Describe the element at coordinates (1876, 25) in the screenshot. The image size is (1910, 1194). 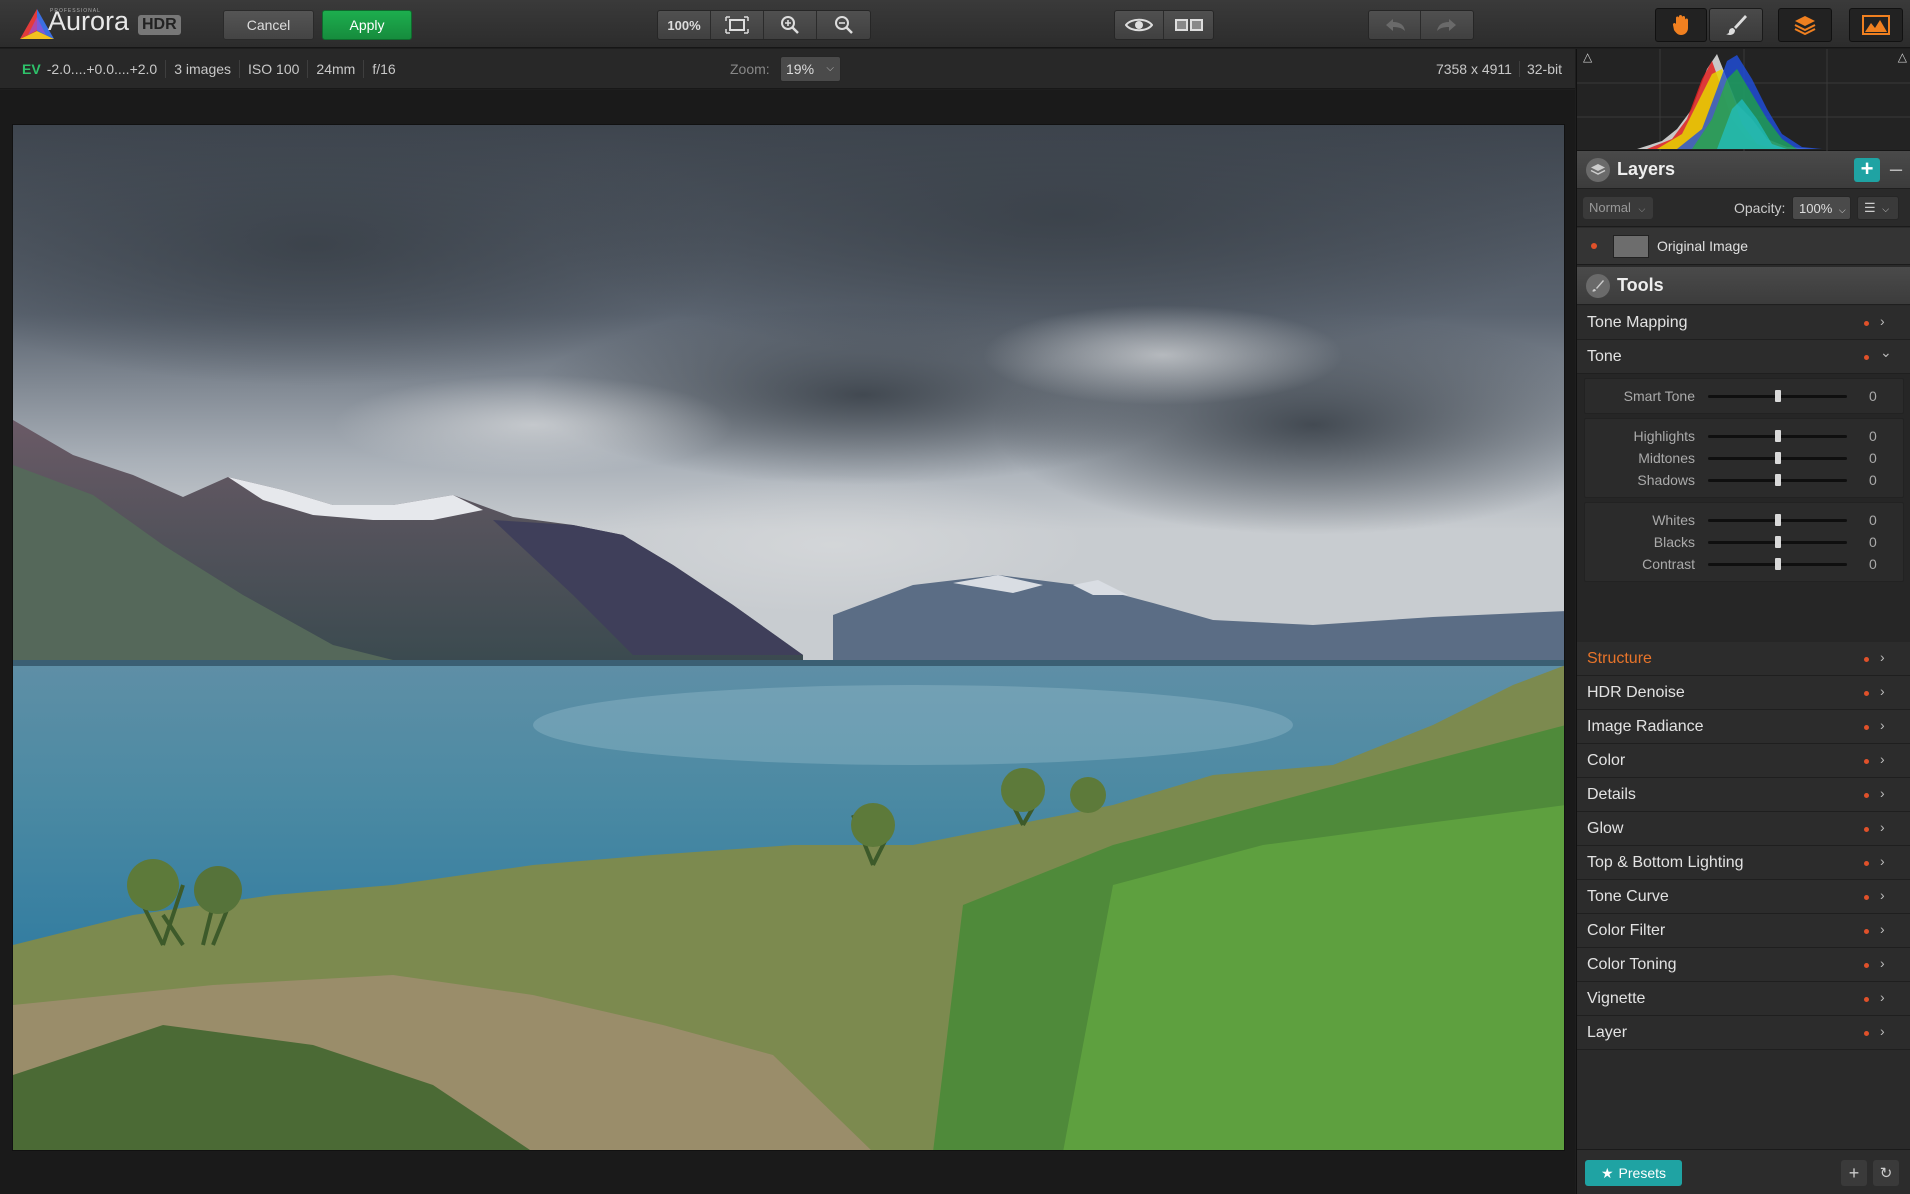
I see `histogram-view-button` at that location.